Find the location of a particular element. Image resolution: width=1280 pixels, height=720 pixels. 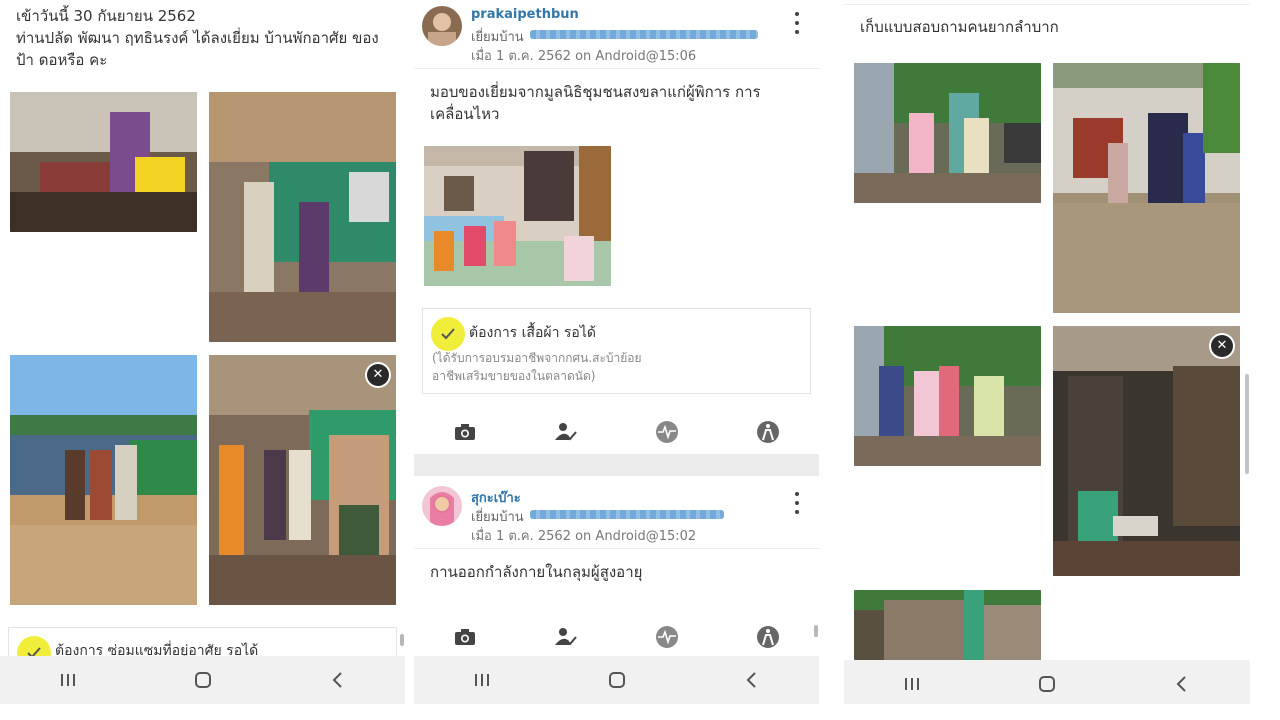

section-gap is located at coordinates (616, 465).